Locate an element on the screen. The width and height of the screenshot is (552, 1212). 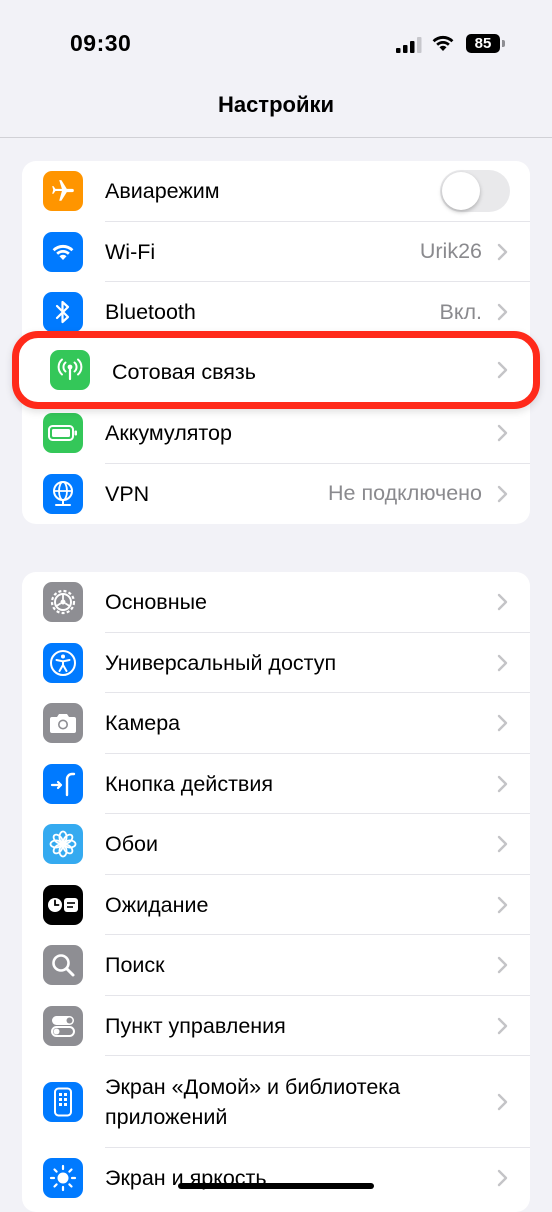
home-screen-icon is located at coordinates (63, 1102).